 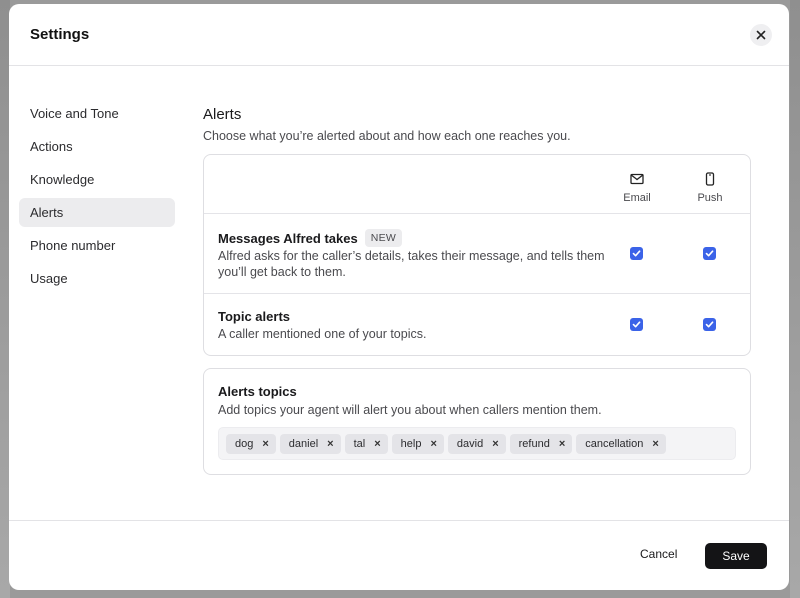 I want to click on alert-row-title-topics: Topic alerts, so click(x=254, y=316).